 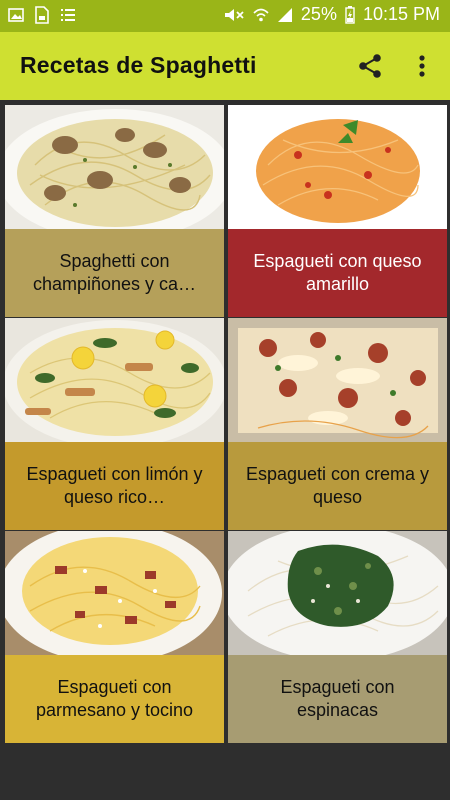 I want to click on status-left-icons, so click(x=42, y=15).